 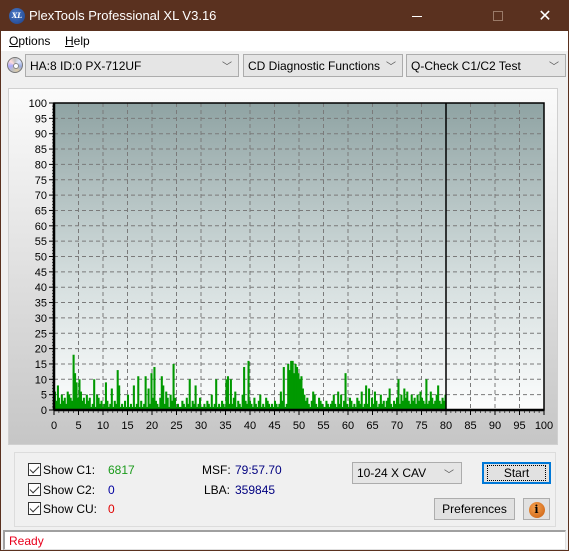 What do you see at coordinates (495, 426) in the screenshot?
I see `x-tick-label: 90` at bounding box center [495, 426].